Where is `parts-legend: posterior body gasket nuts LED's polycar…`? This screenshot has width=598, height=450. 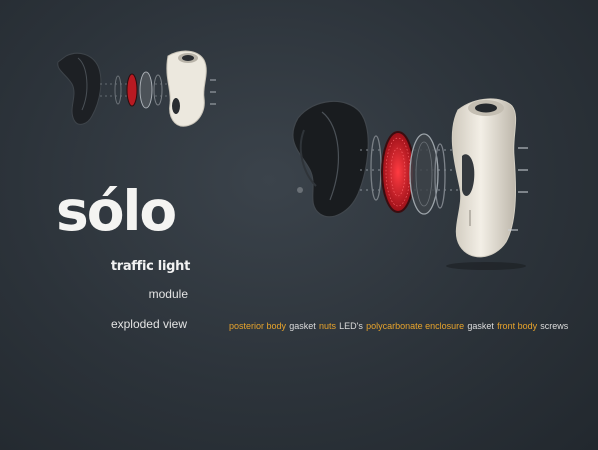 parts-legend: posterior body gasket nuts LED's polycar… is located at coordinates (407, 326).